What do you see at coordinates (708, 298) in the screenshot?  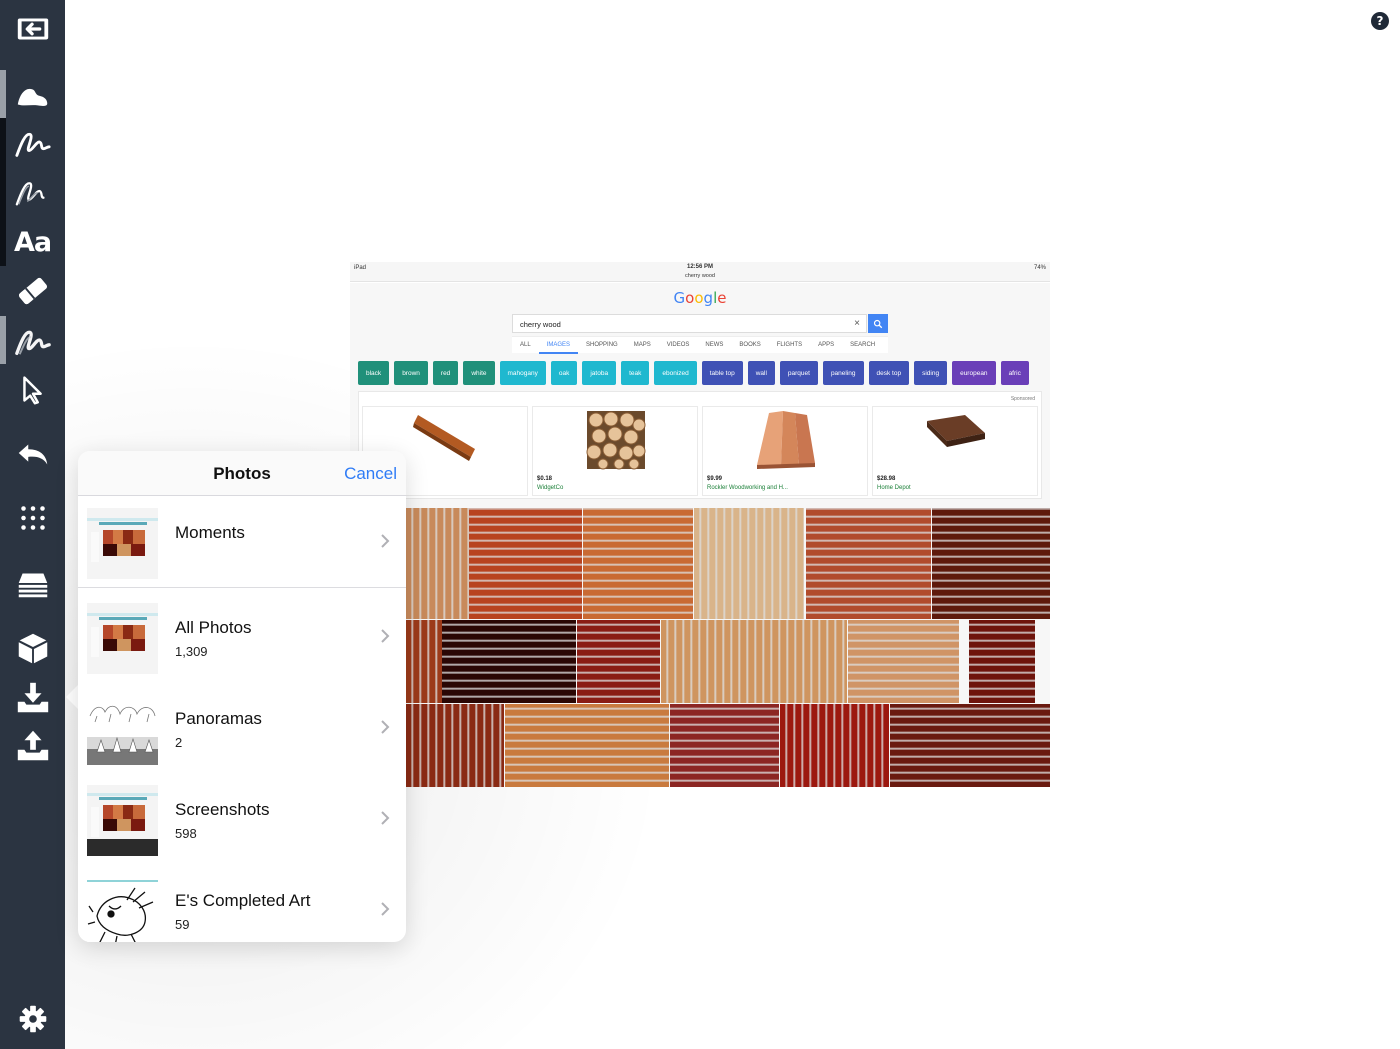 I see `logo-letter: g` at bounding box center [708, 298].